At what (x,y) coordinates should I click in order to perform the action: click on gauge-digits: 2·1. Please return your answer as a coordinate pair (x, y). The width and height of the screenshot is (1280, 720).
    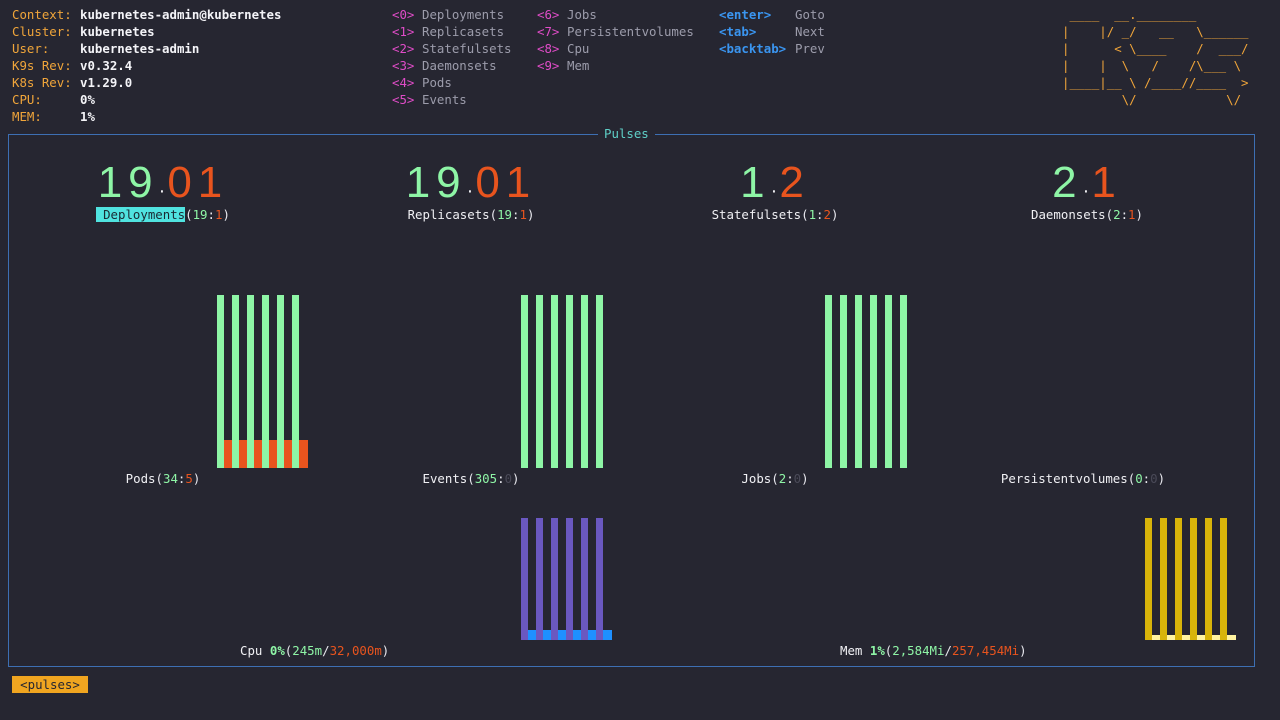
    Looking at the image, I should click on (1087, 183).